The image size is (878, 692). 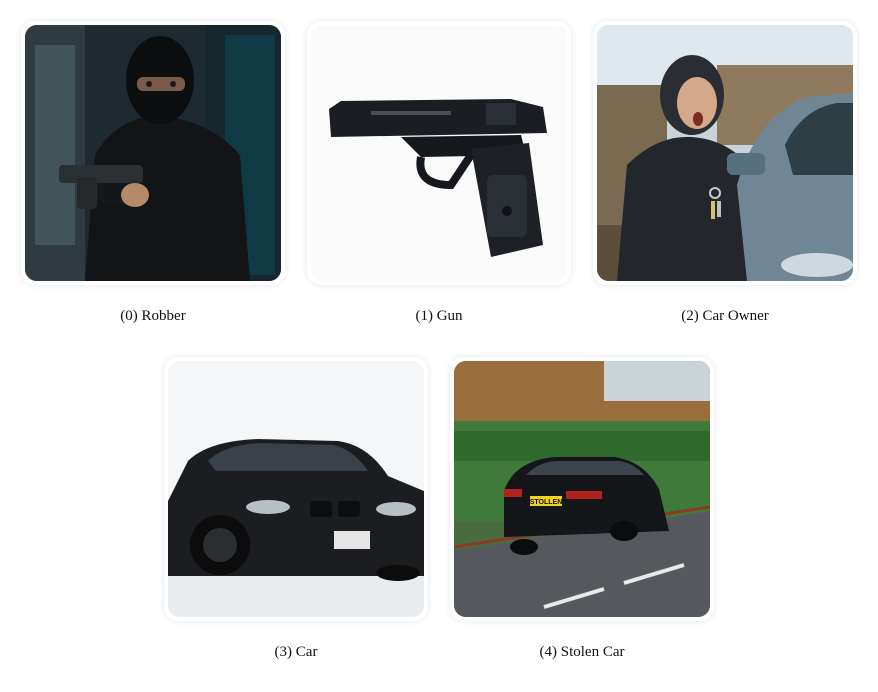 What do you see at coordinates (546, 502) in the screenshot?
I see `stolen-plate-text: STOLLEN` at bounding box center [546, 502].